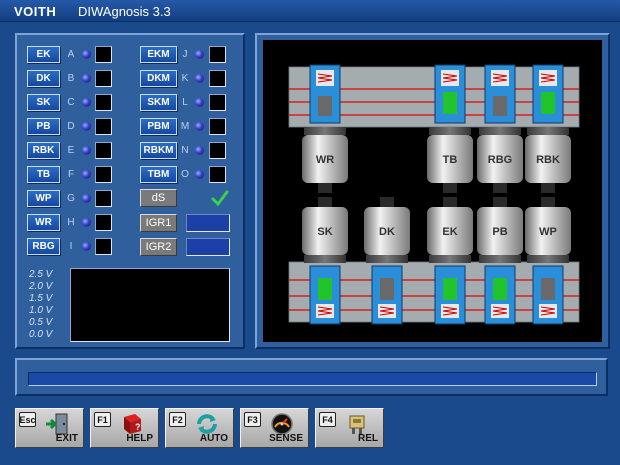 This screenshot has width=620, height=465. Describe the element at coordinates (158, 102) in the screenshot. I see `signal-skm-button: SKM` at that location.